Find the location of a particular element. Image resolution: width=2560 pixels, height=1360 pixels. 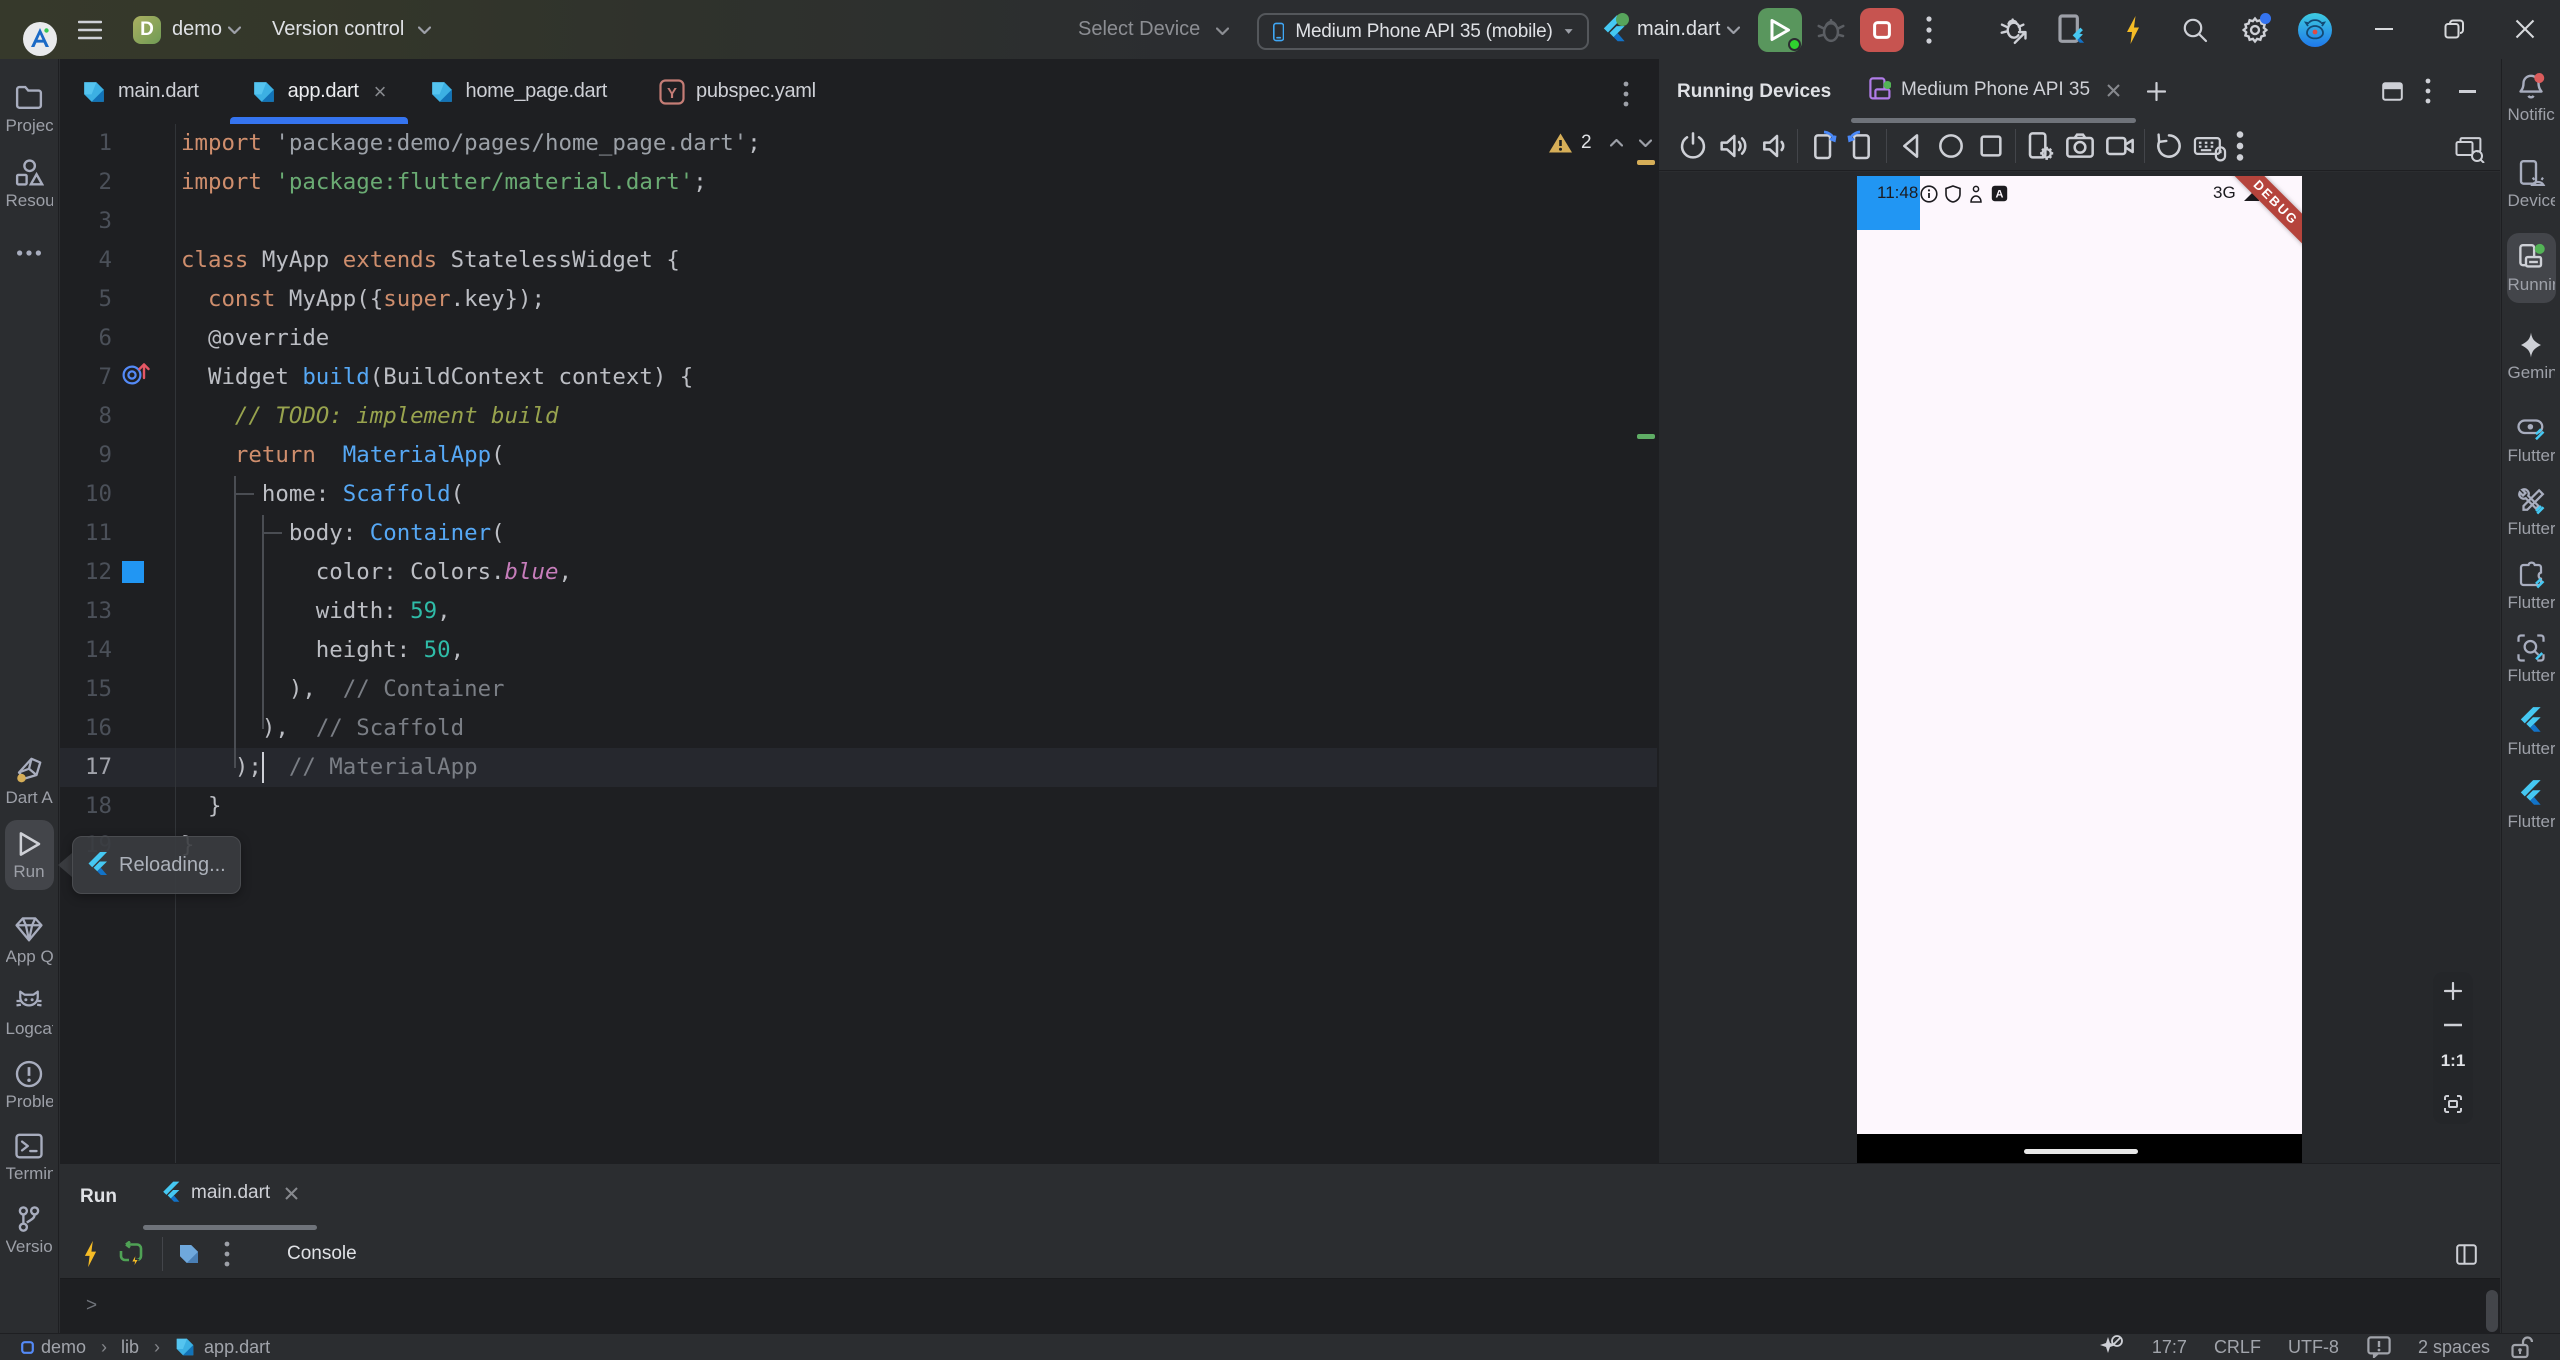

stop-button is located at coordinates (1882, 30).